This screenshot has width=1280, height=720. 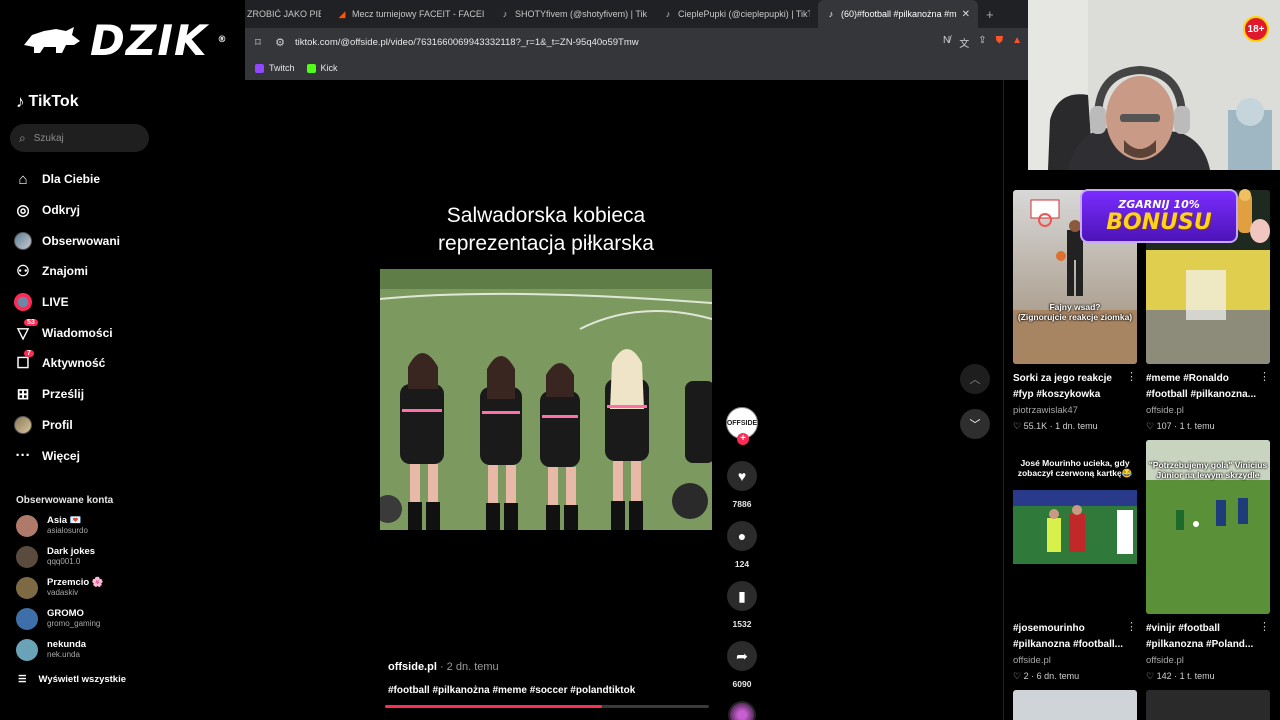 I want to click on bookmark-twitch: Twitch, so click(x=275, y=68).